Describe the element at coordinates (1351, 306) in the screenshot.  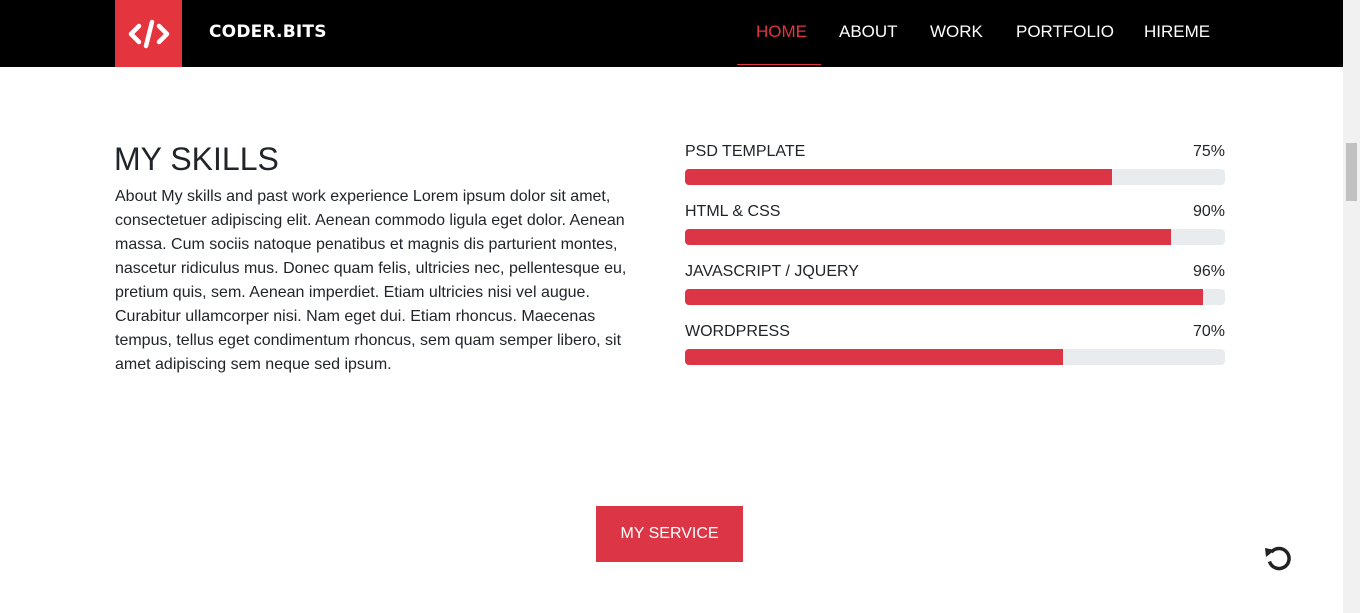
I see `page-scrollbar` at that location.